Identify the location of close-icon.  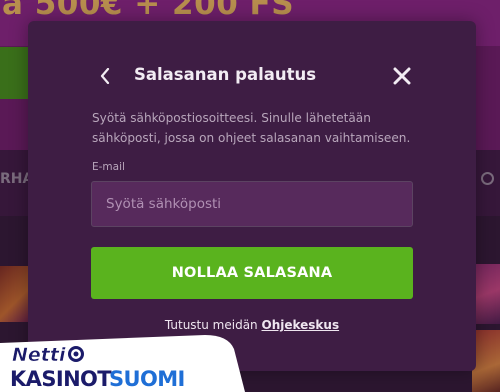
(402, 76).